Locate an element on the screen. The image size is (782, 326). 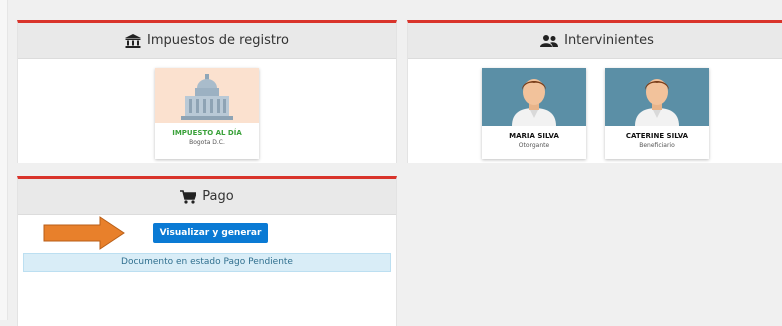
impuestos-panel-header: Impuestos de registro is located at coordinates (207, 41).